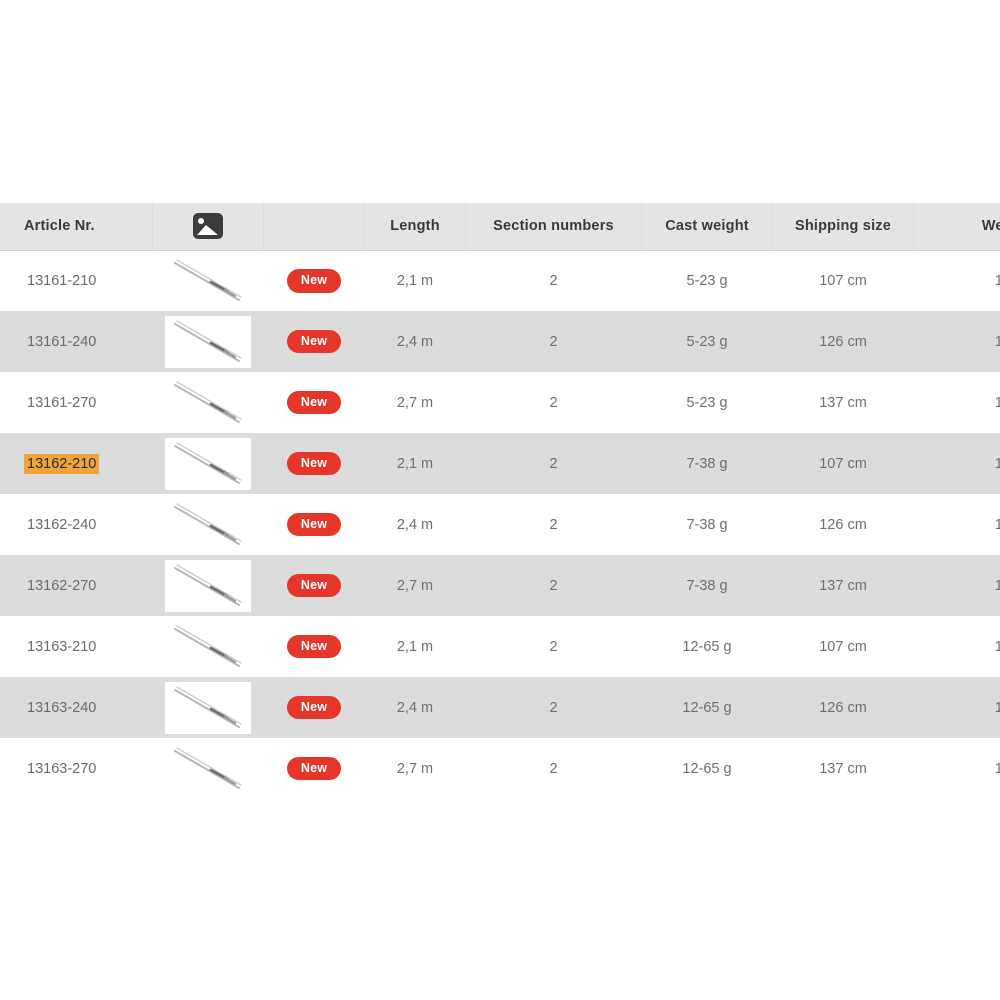 The image size is (1000, 1000). Describe the element at coordinates (76, 585) in the screenshot. I see `cell-article-nr: 13162-270` at that location.